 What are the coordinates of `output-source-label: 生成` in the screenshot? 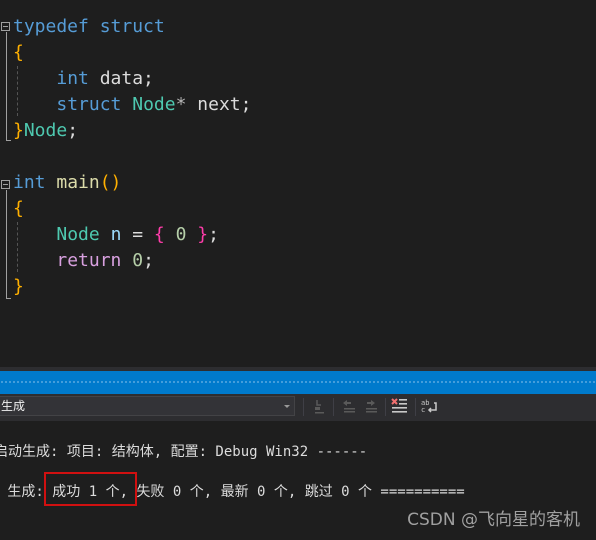 It's located at (13, 406).